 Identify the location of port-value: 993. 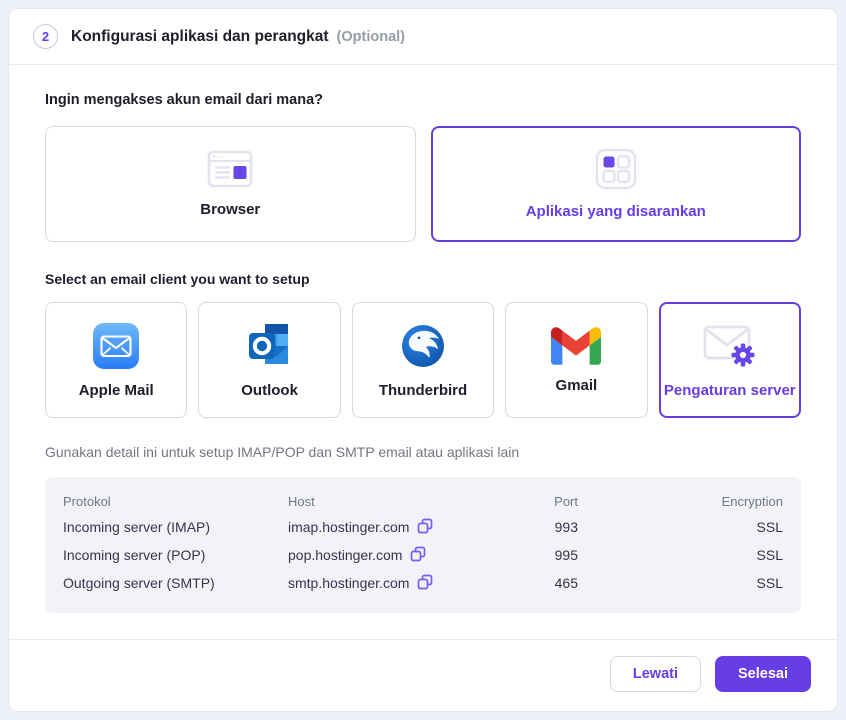
(566, 527).